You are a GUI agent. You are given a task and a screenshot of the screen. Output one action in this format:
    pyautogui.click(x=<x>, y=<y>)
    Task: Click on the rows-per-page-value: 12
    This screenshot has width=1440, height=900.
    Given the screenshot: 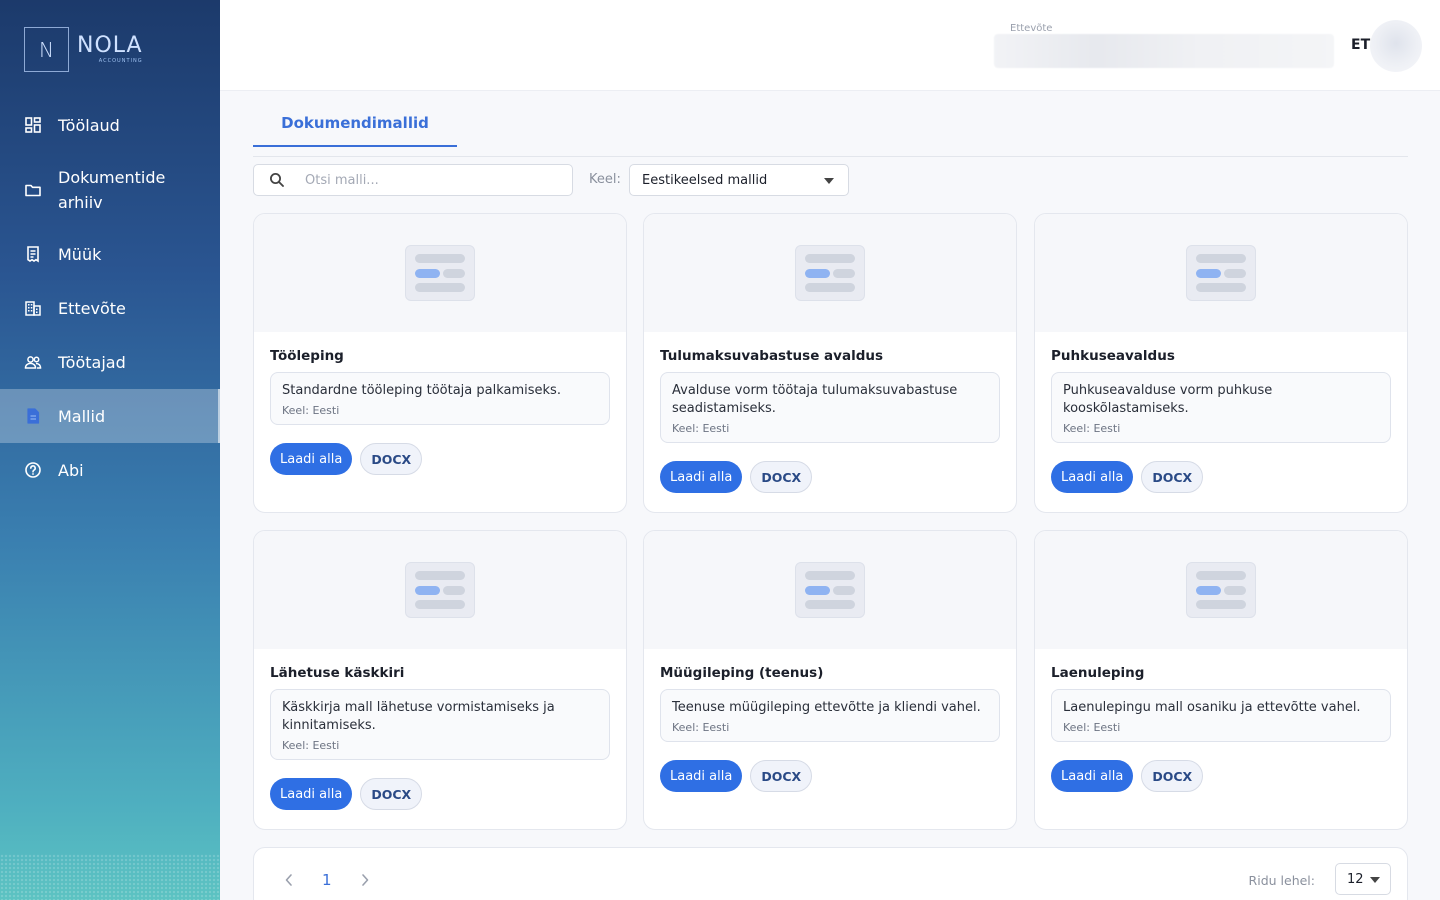 What is the action you would take?
    pyautogui.click(x=1355, y=879)
    